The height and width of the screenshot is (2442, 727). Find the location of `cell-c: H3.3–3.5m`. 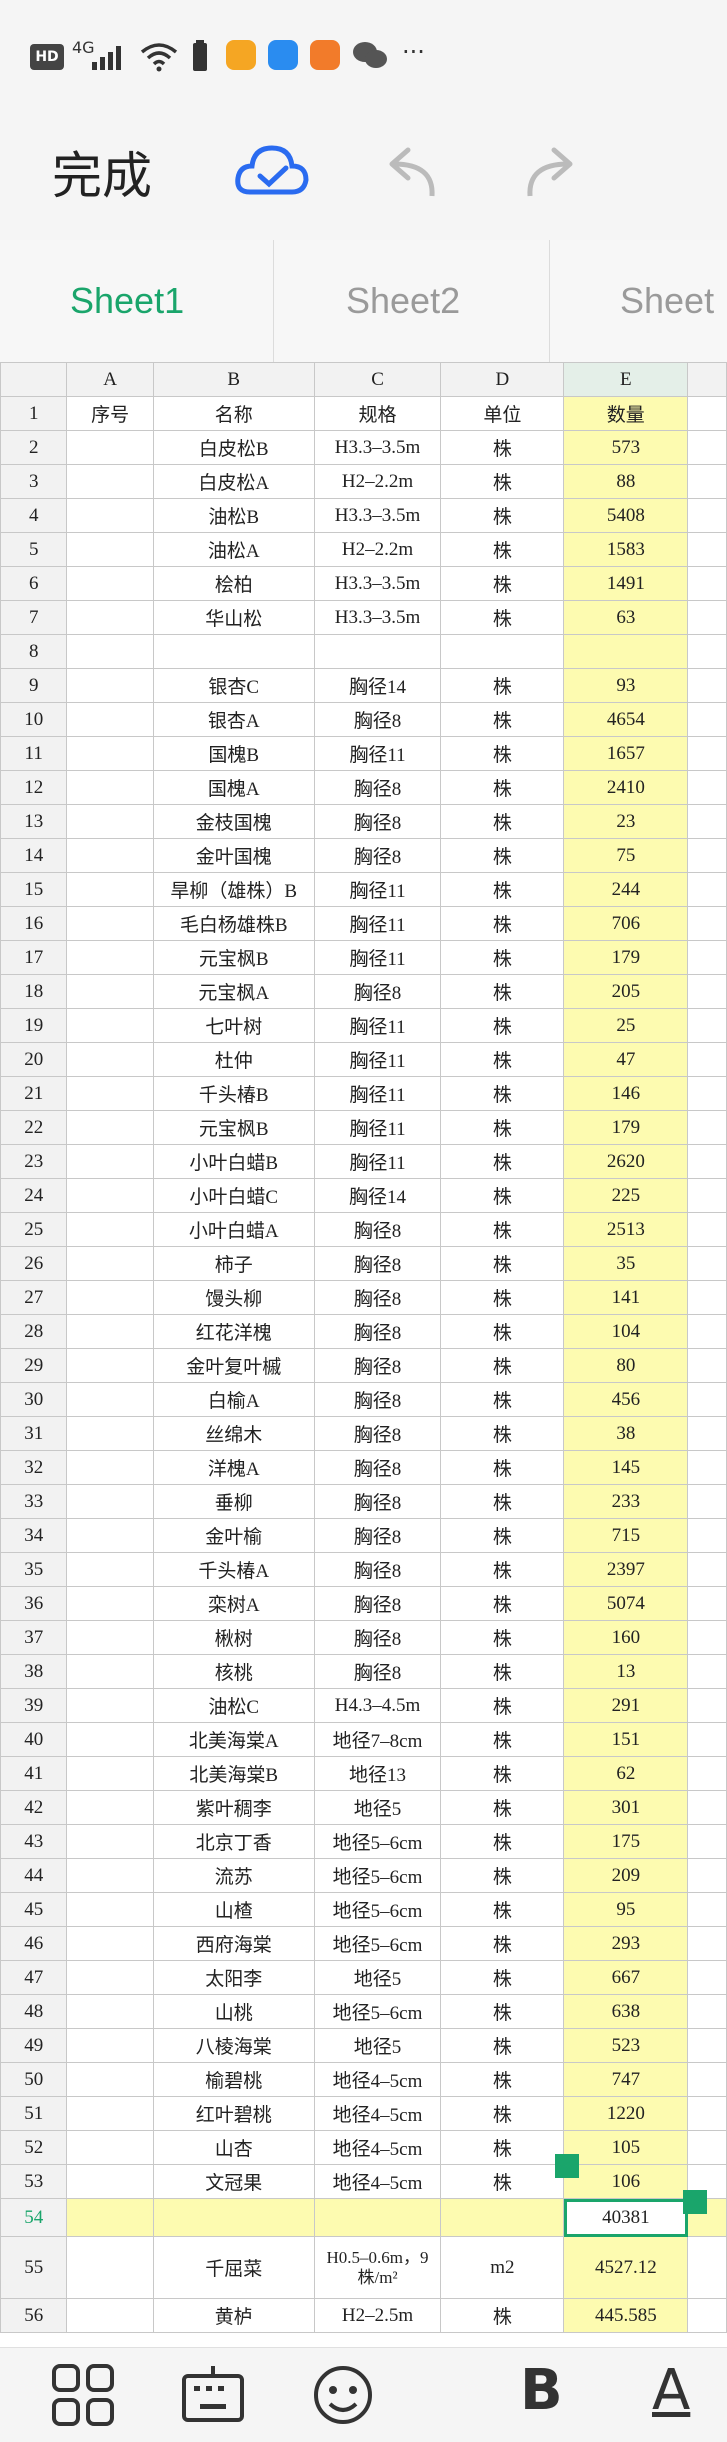

cell-c: H3.3–3.5m is located at coordinates (377, 447).